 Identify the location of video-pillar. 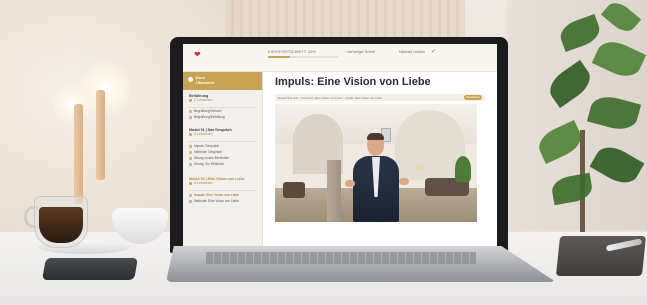
(334, 191).